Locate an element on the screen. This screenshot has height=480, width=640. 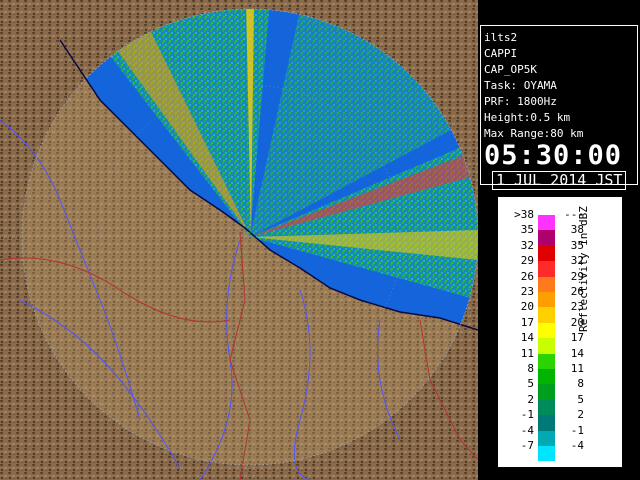
legend-lower-bound: 20 is located at coordinates (527, 307).